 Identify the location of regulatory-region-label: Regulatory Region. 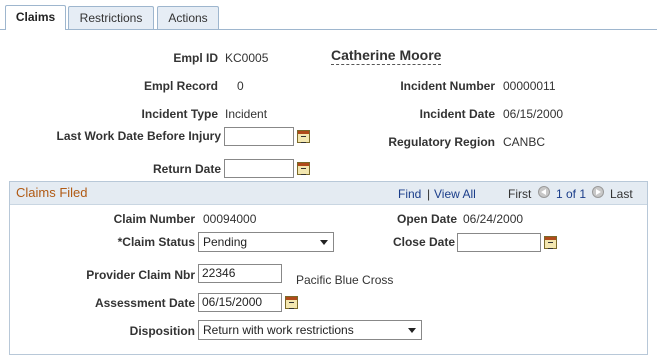
(441, 142).